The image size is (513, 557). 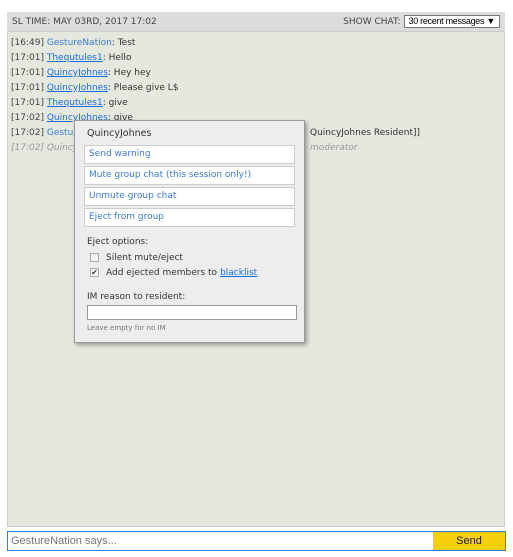 I want to click on chat-line: [17:01] QuincyJohnes: Hey hey, so click(x=256, y=73).